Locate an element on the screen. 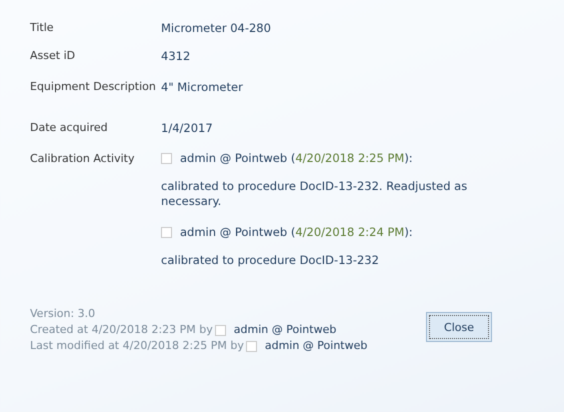  field-label: Title is located at coordinates (42, 27).